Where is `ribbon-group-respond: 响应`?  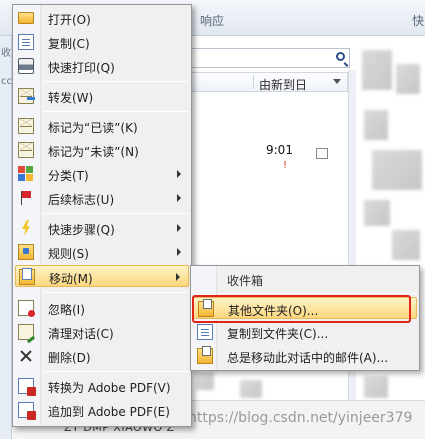 ribbon-group-respond: 响应 is located at coordinates (212, 21).